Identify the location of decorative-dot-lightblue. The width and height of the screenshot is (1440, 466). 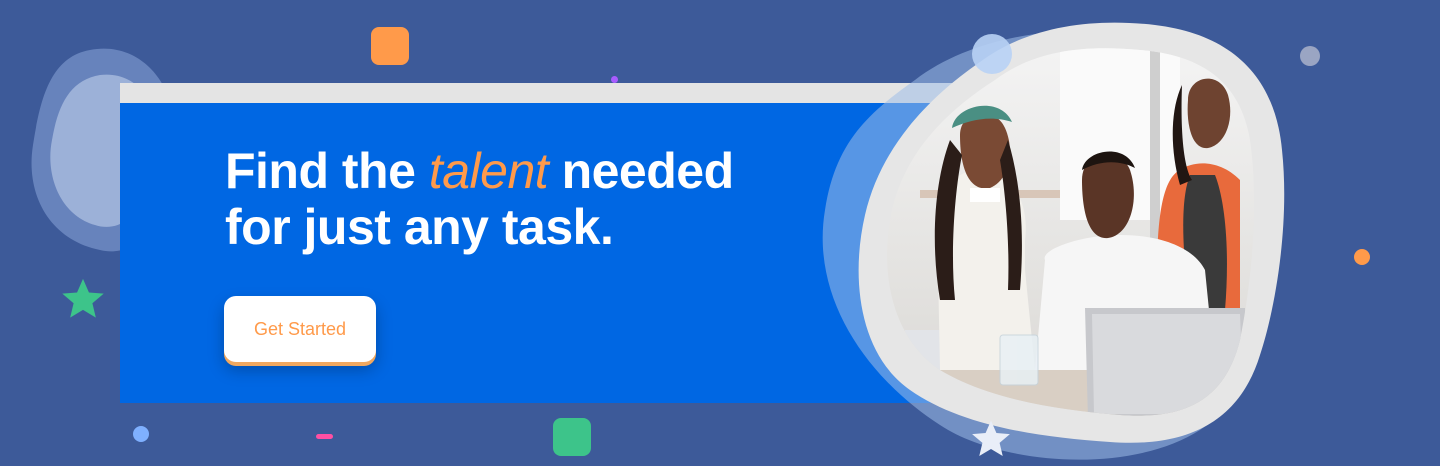
(992, 54).